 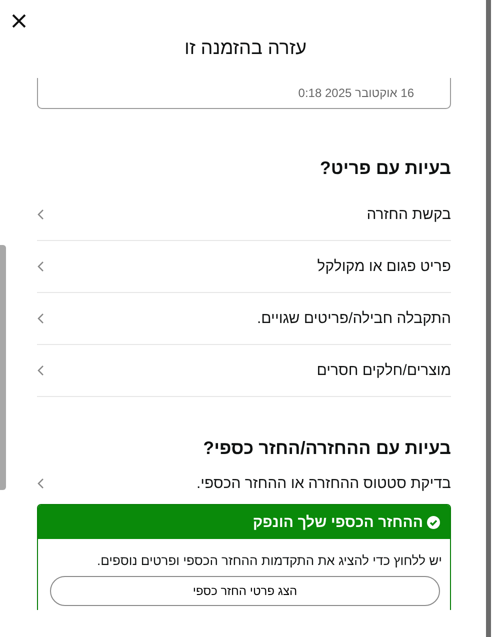 I want to click on help-option: בקשת החזרה, so click(x=408, y=214).